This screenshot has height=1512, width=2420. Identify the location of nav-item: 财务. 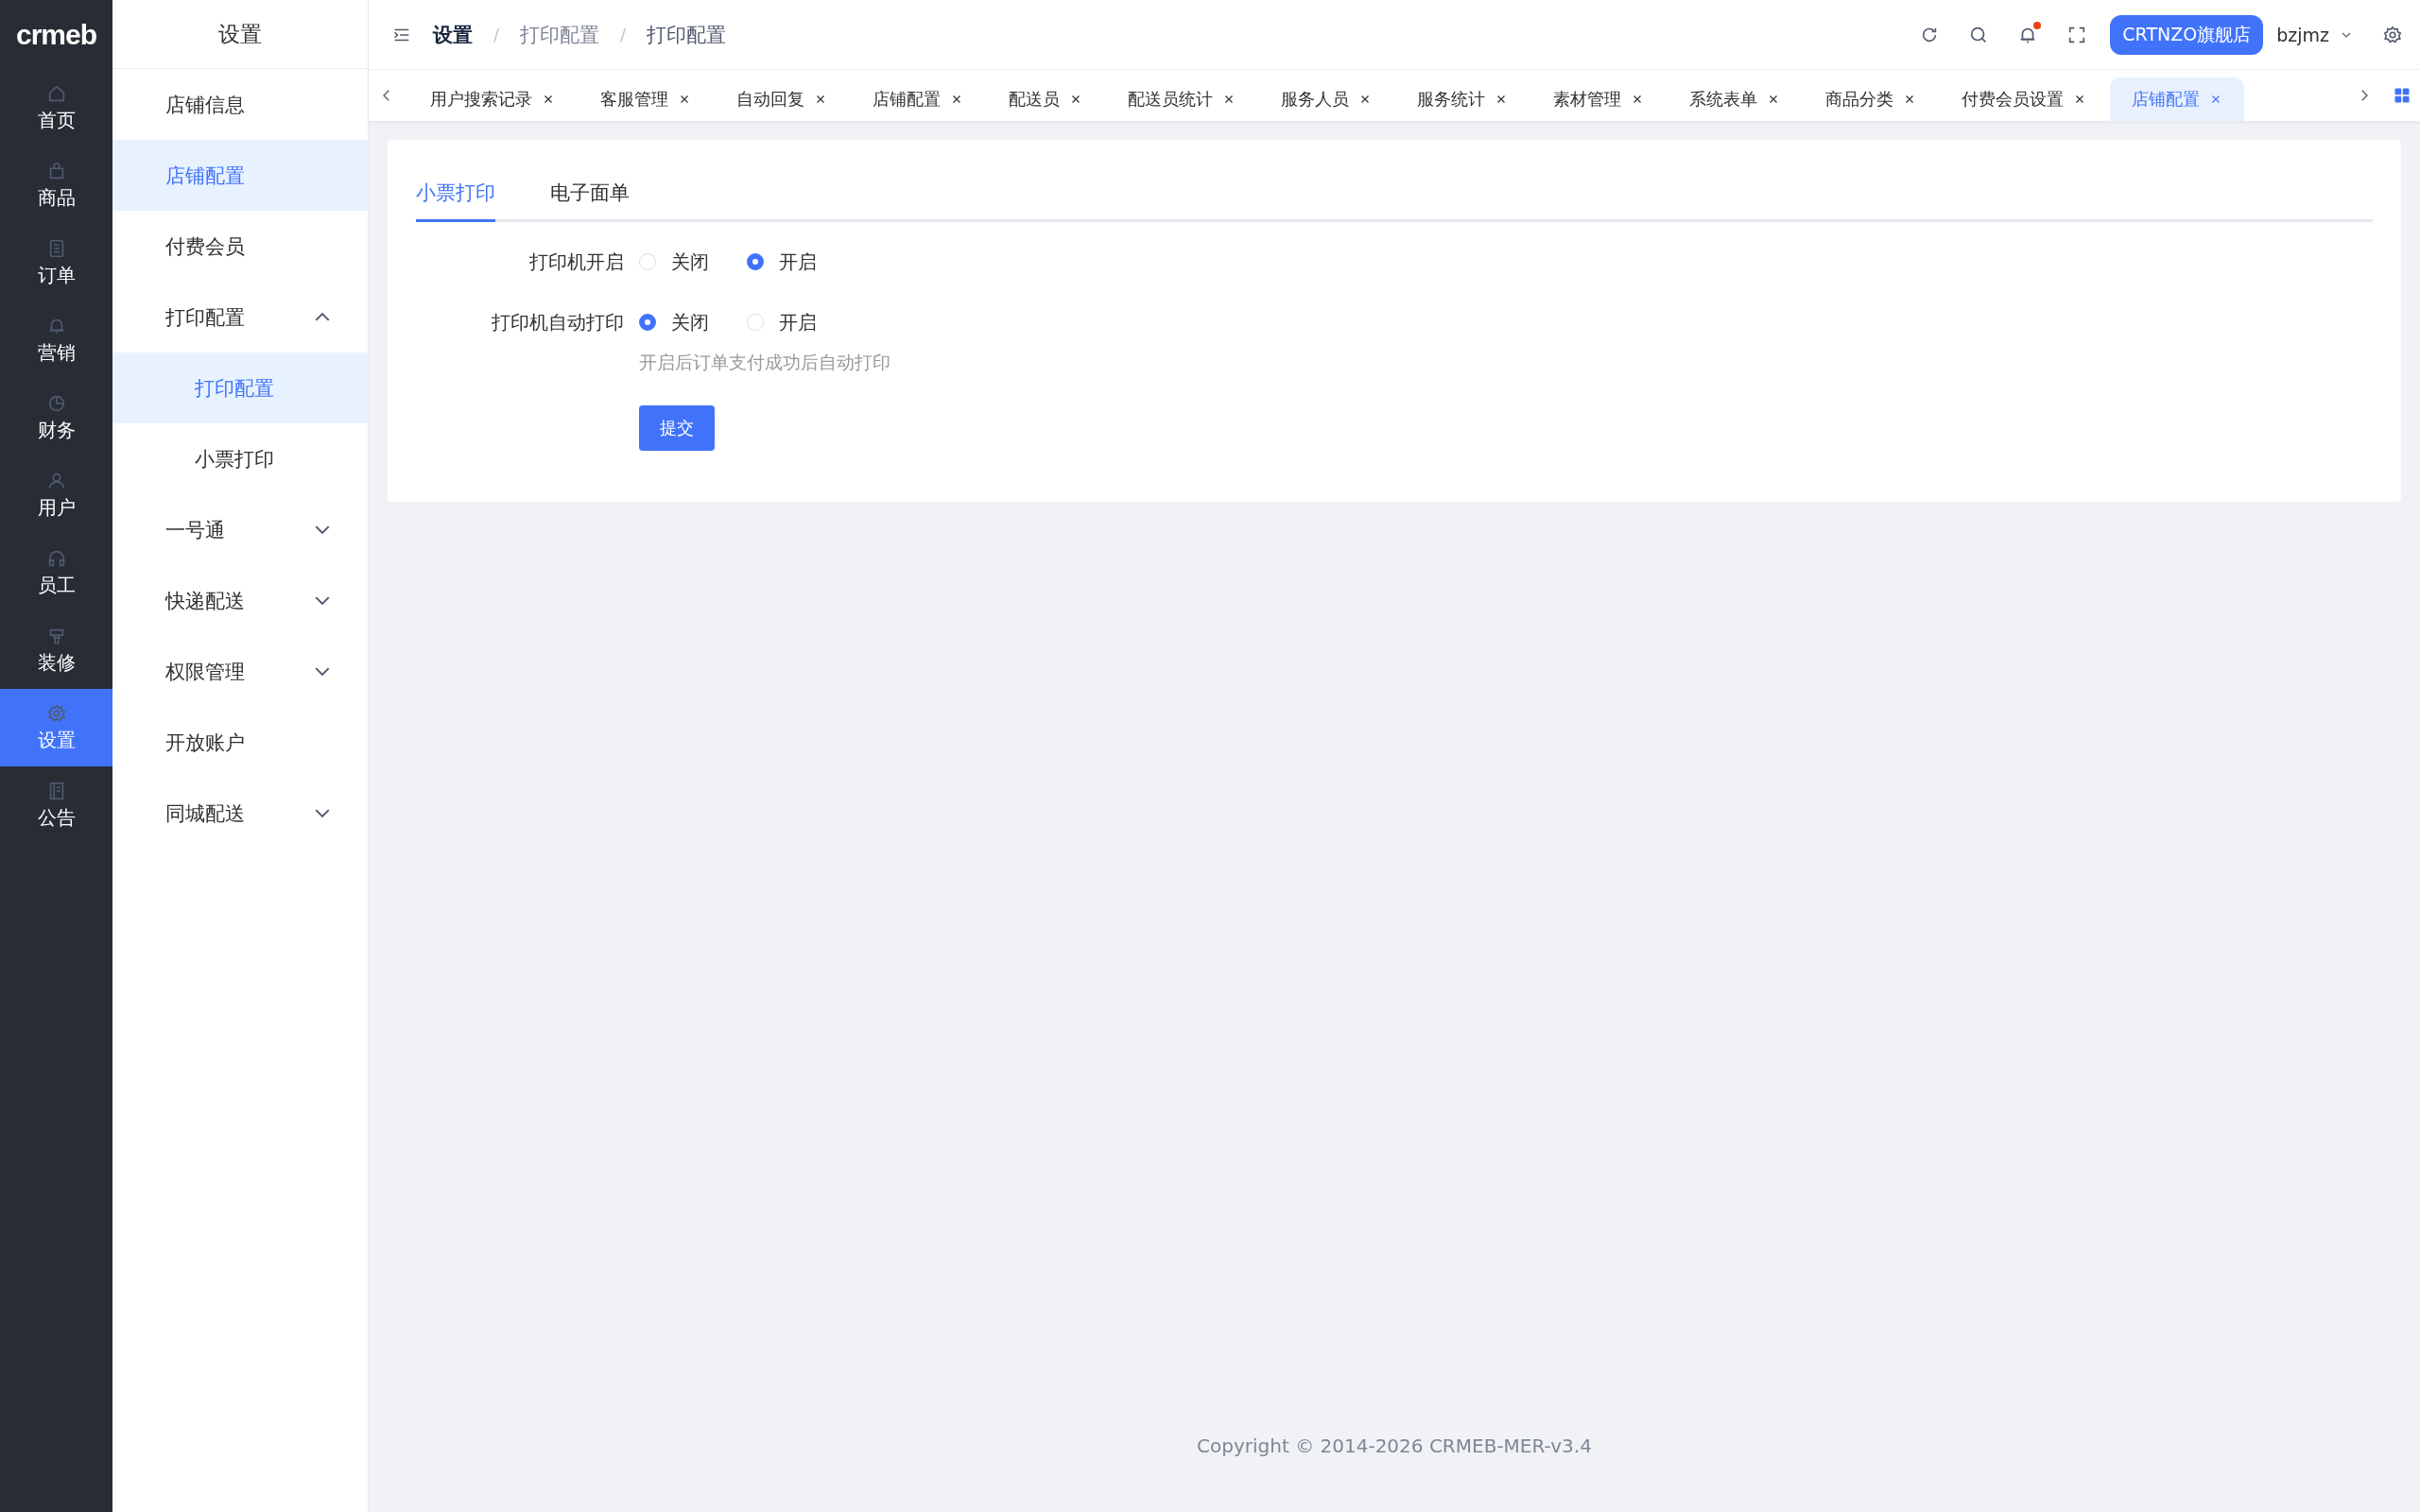
(56, 417).